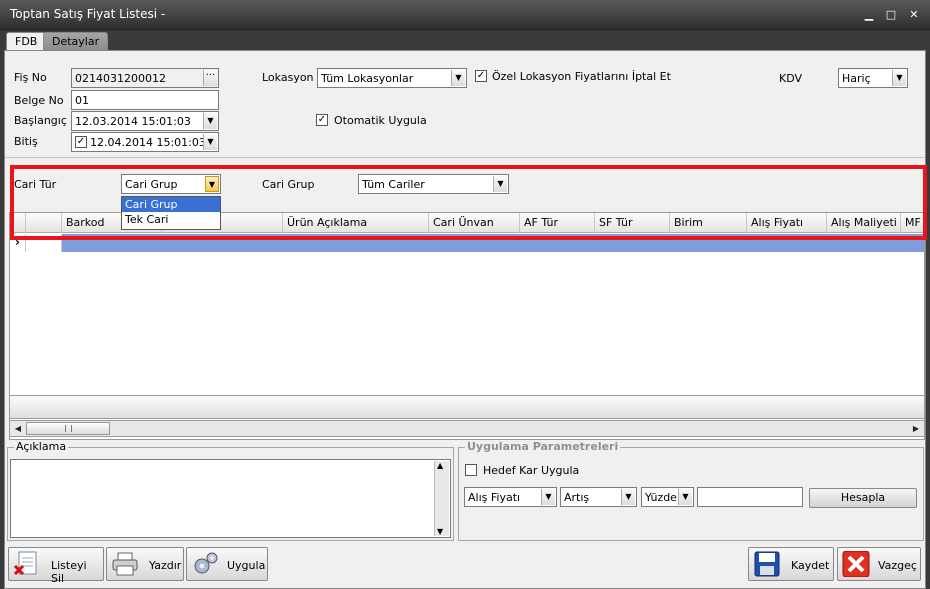 The height and width of the screenshot is (589, 930). What do you see at coordinates (393, 184) in the screenshot?
I see `cari-grup-value: Tüm Cariler` at bounding box center [393, 184].